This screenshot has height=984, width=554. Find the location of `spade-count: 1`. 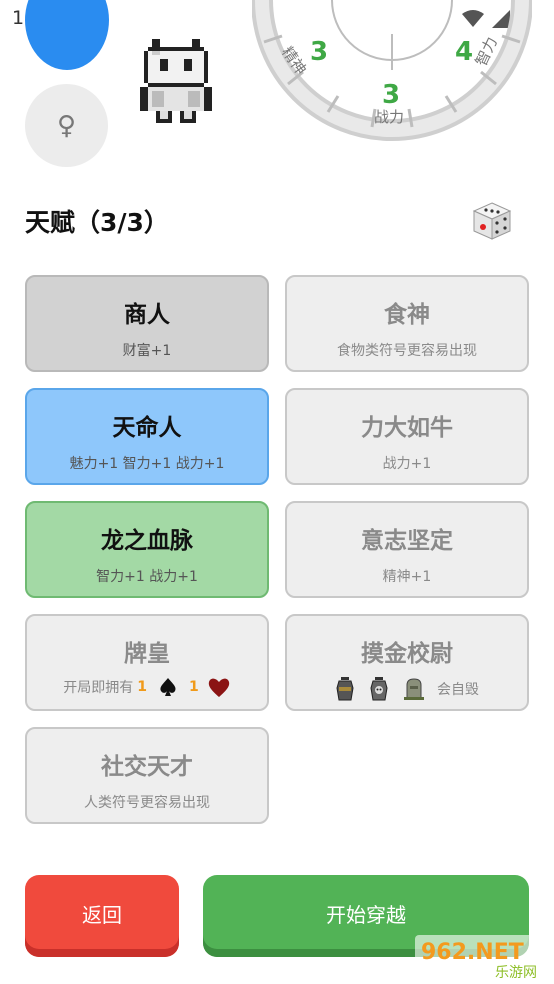

spade-count: 1 is located at coordinates (142, 687).